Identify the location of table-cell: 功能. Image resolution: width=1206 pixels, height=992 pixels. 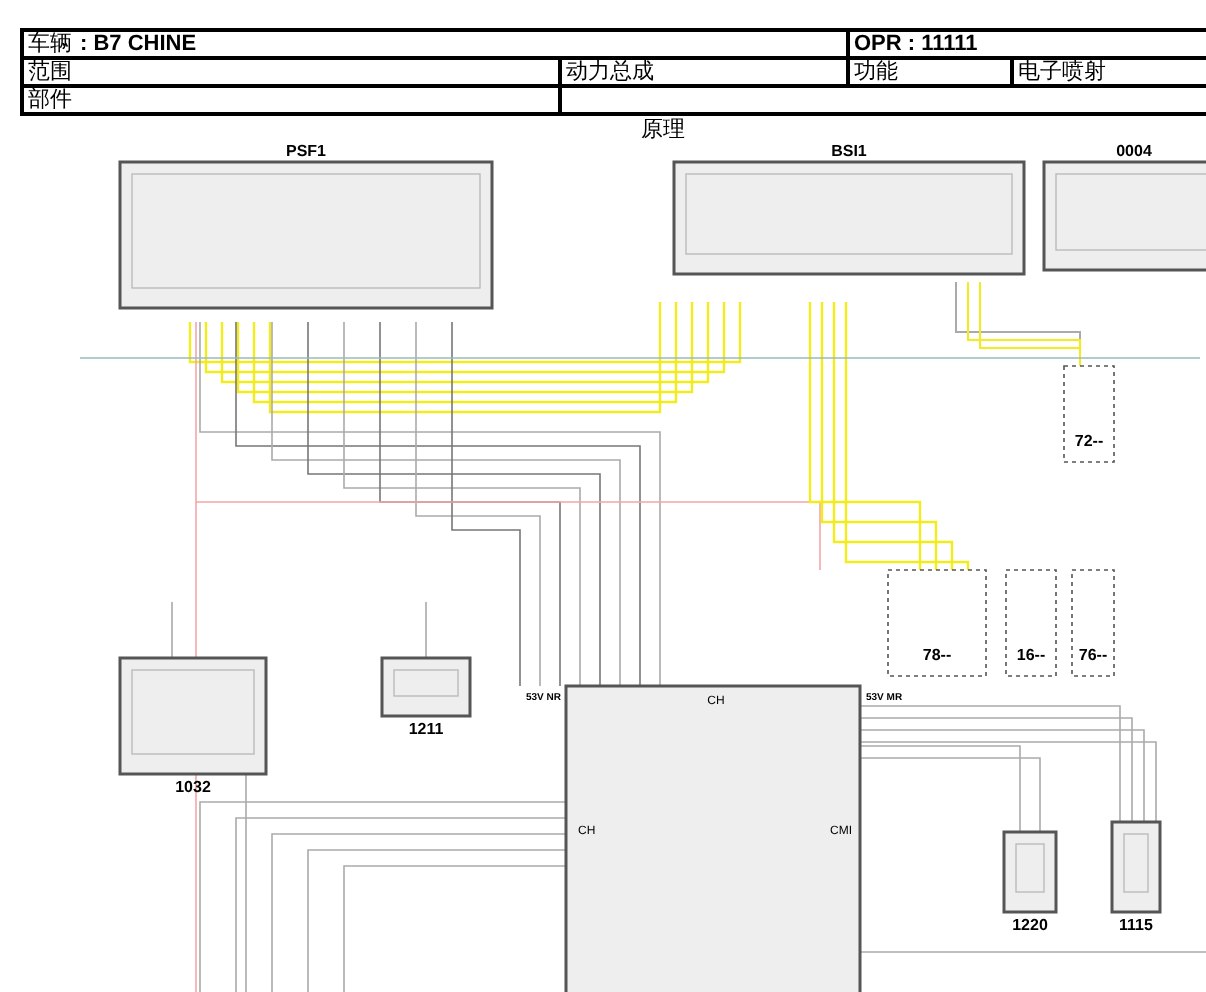
(932, 74).